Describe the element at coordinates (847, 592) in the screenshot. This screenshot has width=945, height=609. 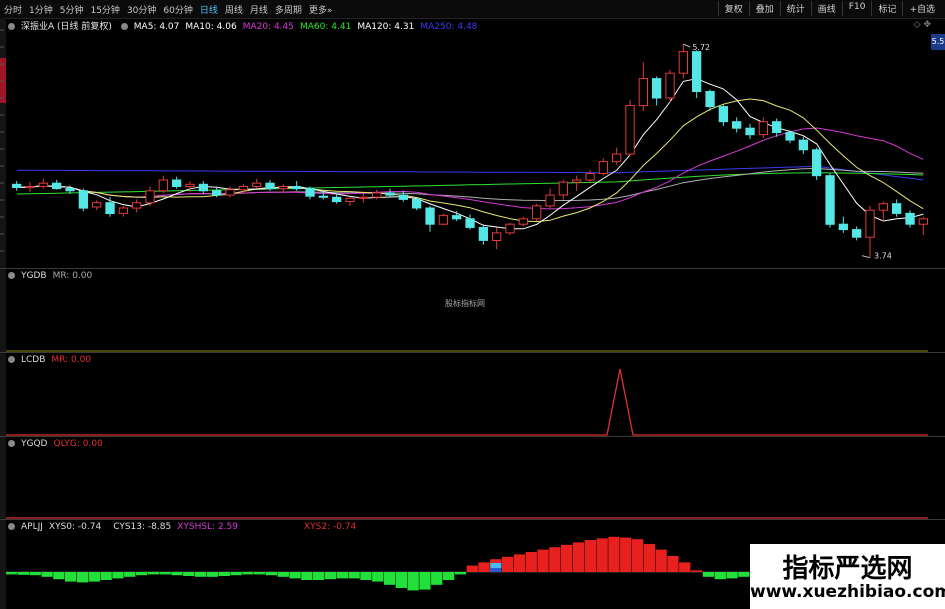
I see `watermark-url: www.xuezhibiao.com` at that location.